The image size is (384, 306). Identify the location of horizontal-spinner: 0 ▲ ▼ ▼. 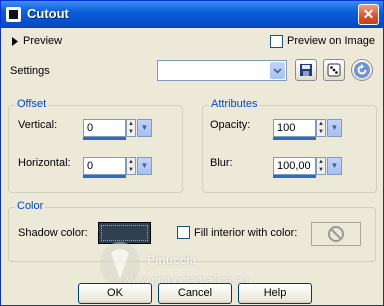
(118, 168).